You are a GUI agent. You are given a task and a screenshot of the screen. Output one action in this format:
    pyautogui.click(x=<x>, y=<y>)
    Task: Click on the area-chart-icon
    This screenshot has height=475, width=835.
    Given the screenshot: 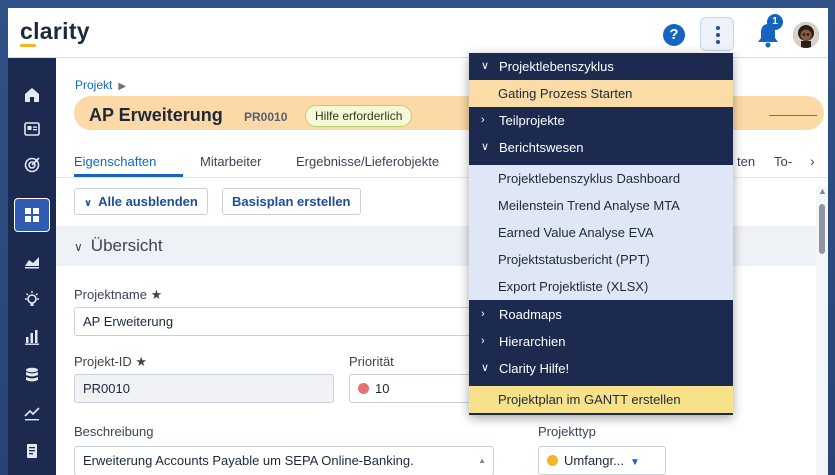 What is the action you would take?
    pyautogui.click(x=32, y=261)
    